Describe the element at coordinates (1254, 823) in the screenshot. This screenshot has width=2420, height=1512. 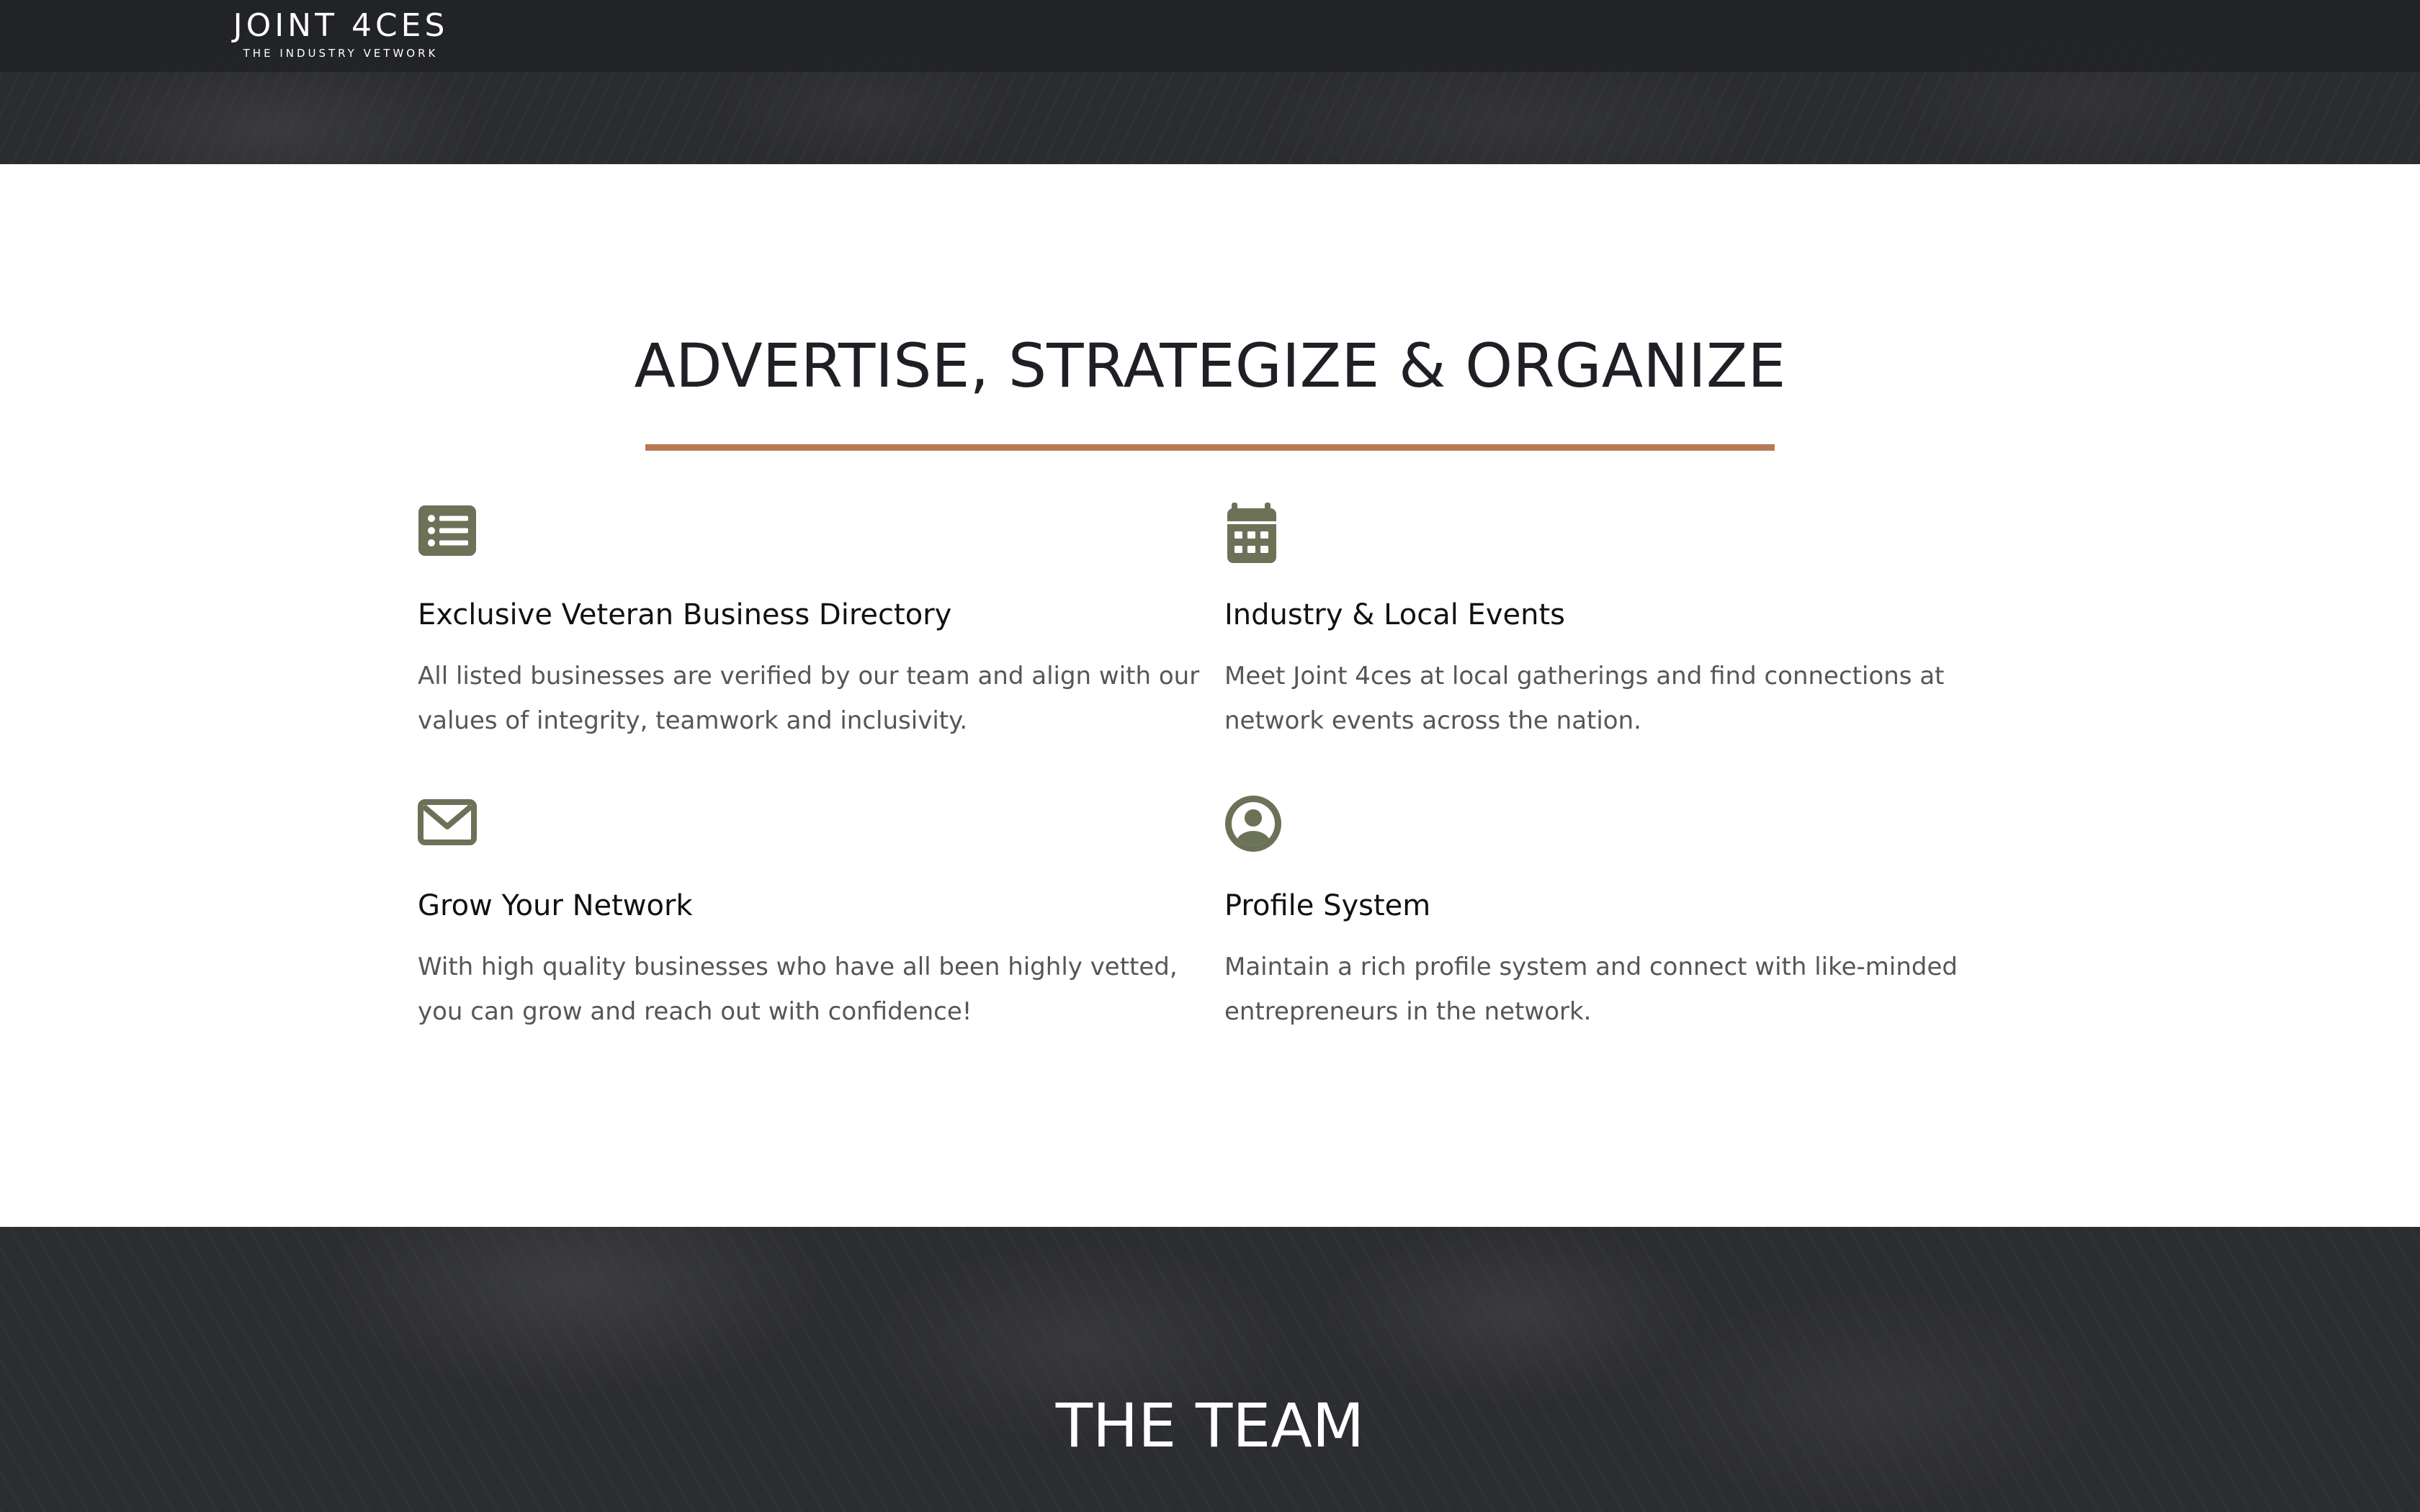
I see `user-circle-icon` at that location.